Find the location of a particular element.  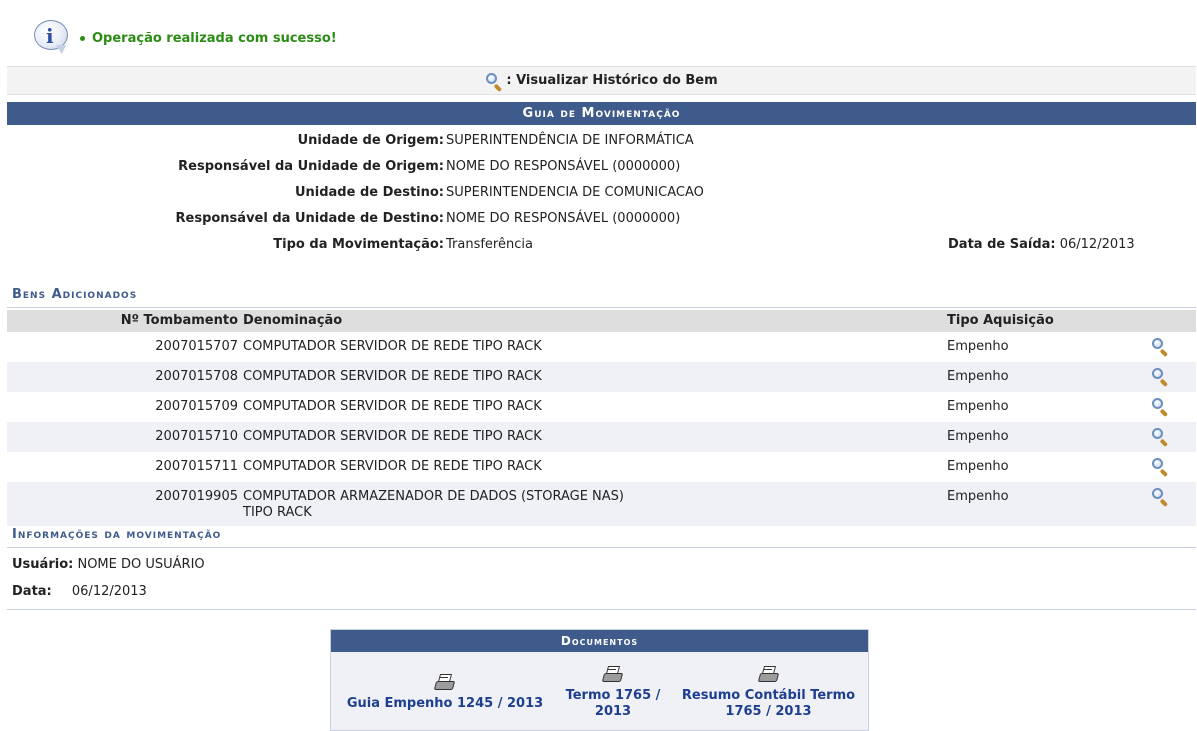

cell-tombamento: 2007019905 is located at coordinates (196, 496).